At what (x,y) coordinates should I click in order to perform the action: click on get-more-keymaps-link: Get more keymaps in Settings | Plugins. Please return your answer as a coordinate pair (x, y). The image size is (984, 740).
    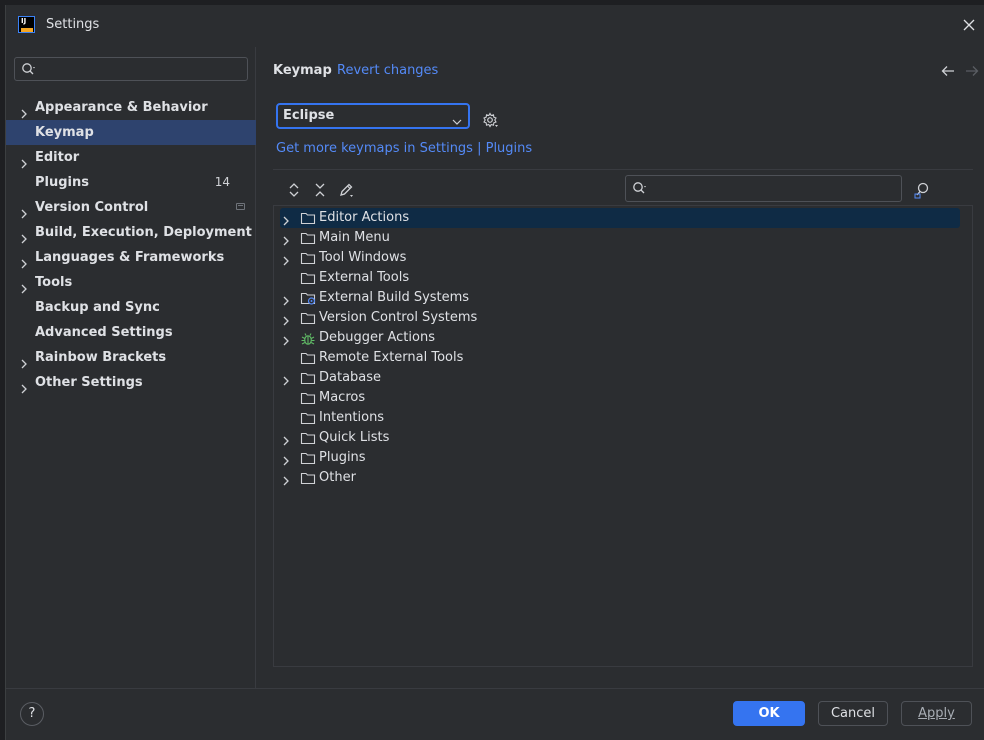
    Looking at the image, I should click on (404, 148).